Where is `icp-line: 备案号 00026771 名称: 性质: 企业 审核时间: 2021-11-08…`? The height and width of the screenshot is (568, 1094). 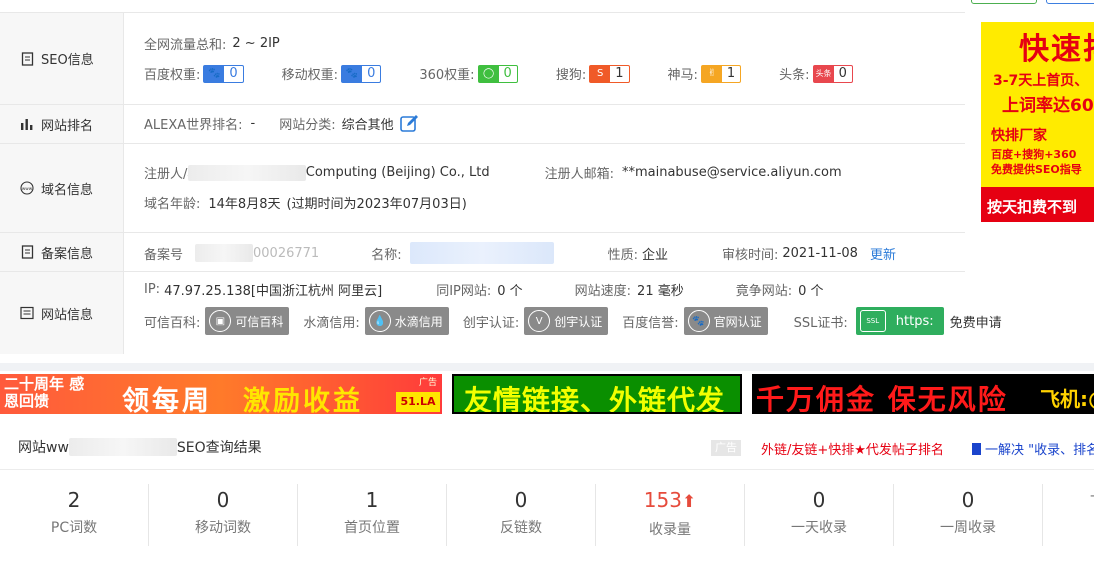 icp-line: 备案号 00026771 名称: 性质: 企业 审核时间: 2021-11-08… is located at coordinates (520, 253).